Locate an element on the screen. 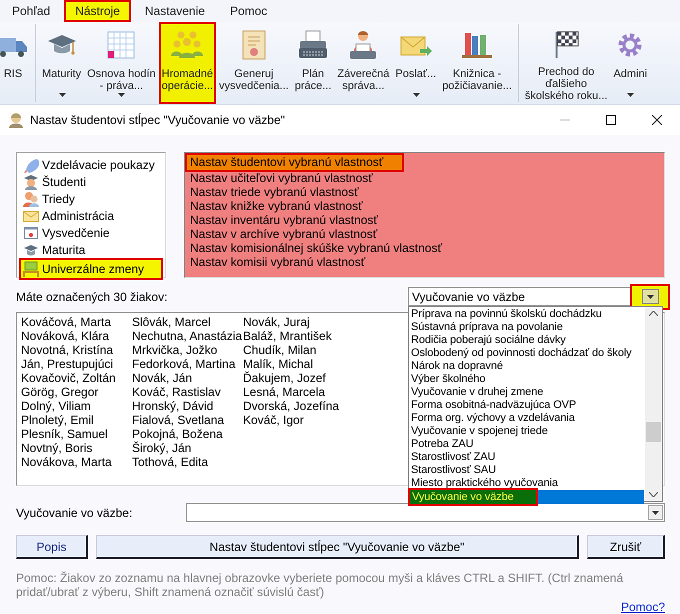 Image resolution: width=680 pixels, height=614 pixels. window-title: Nastav študentovi stĺpec "Vyučovanie vo väzbe" is located at coordinates (158, 120).